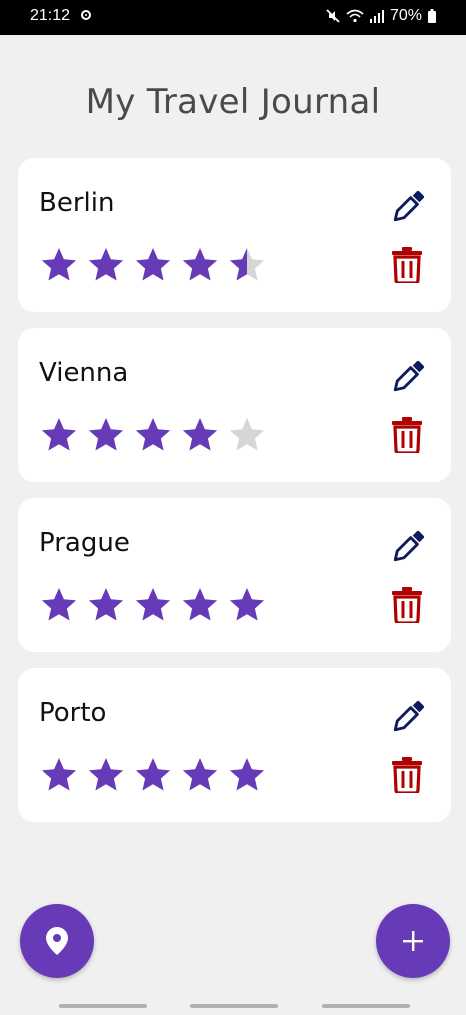 This screenshot has width=466, height=1015. I want to click on city-name: Prague, so click(84, 543).